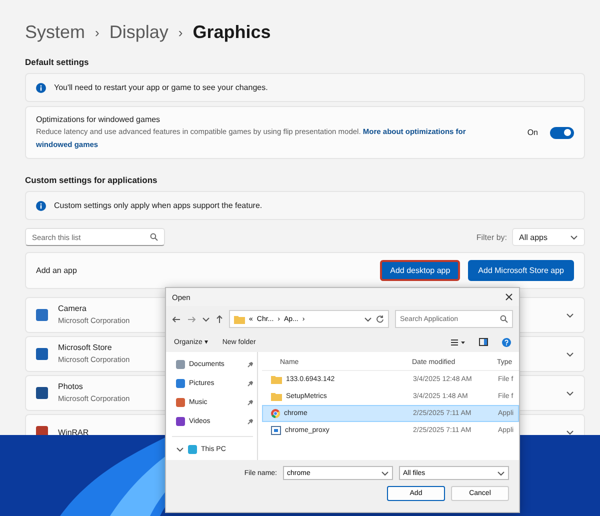  What do you see at coordinates (206, 319) in the screenshot?
I see `recent-locations-icon` at bounding box center [206, 319].